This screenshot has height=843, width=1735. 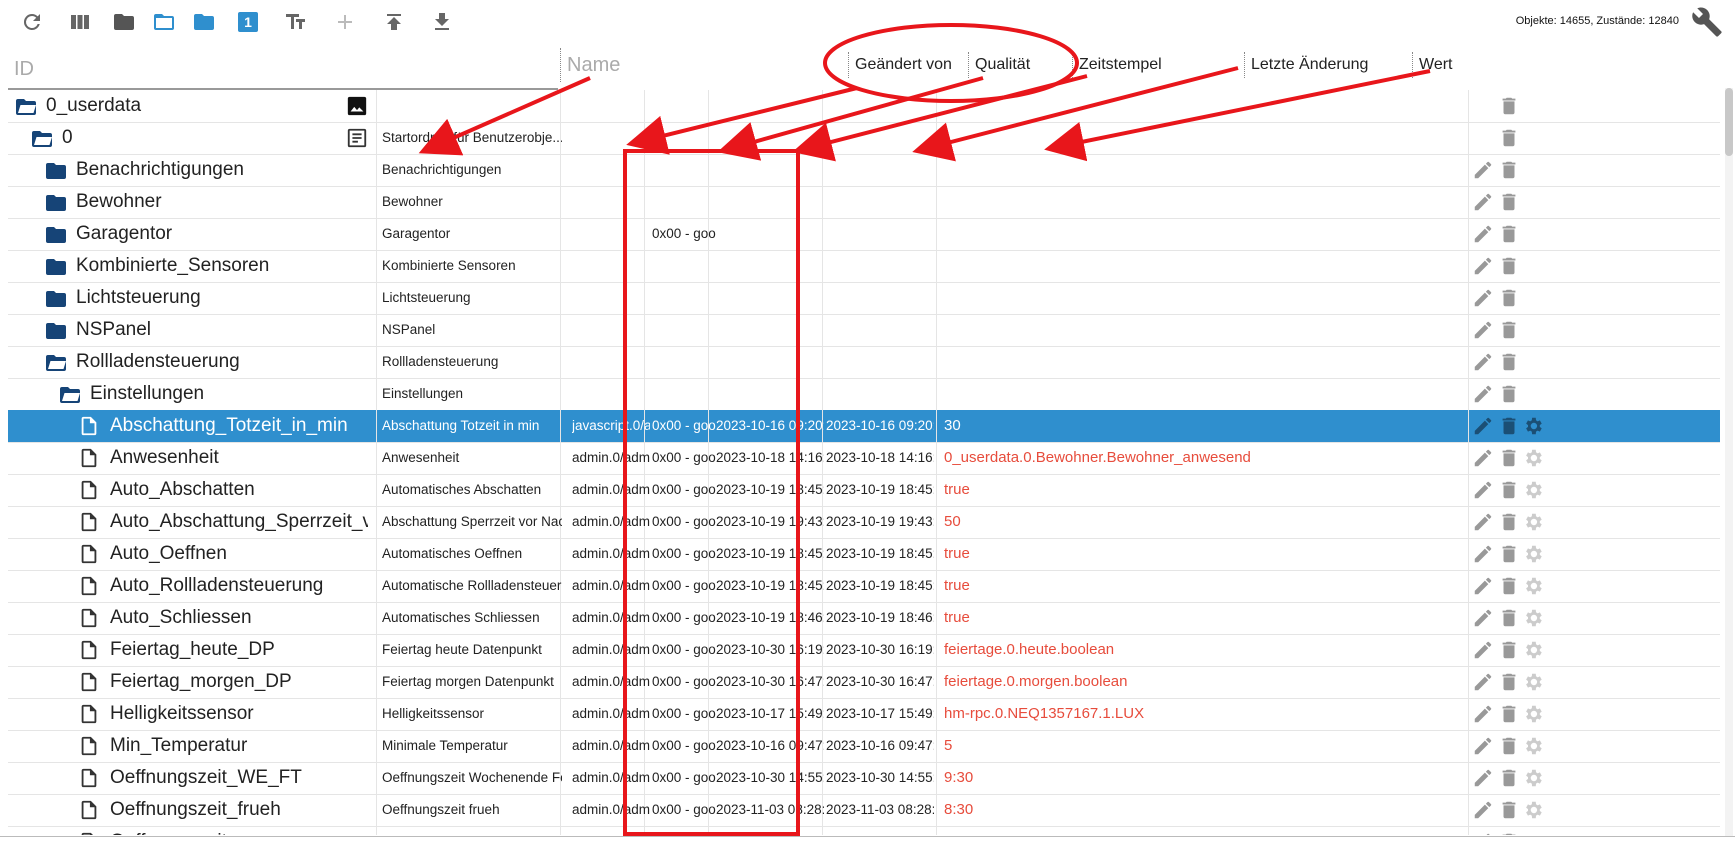 I want to click on row-value: 5, so click(x=1204, y=746).